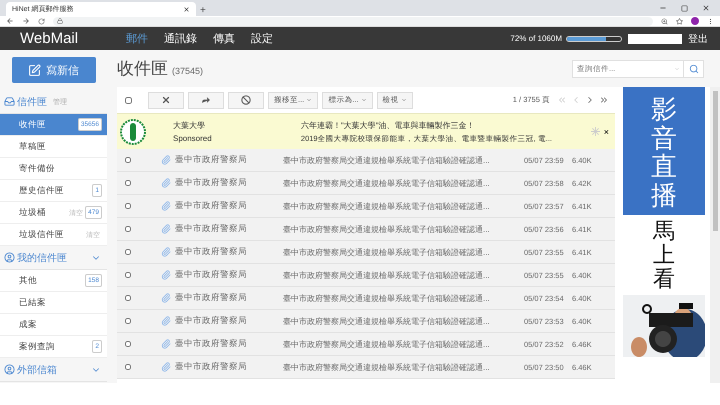 The image size is (720, 405). I want to click on folder-title: 收件匣, so click(142, 69).